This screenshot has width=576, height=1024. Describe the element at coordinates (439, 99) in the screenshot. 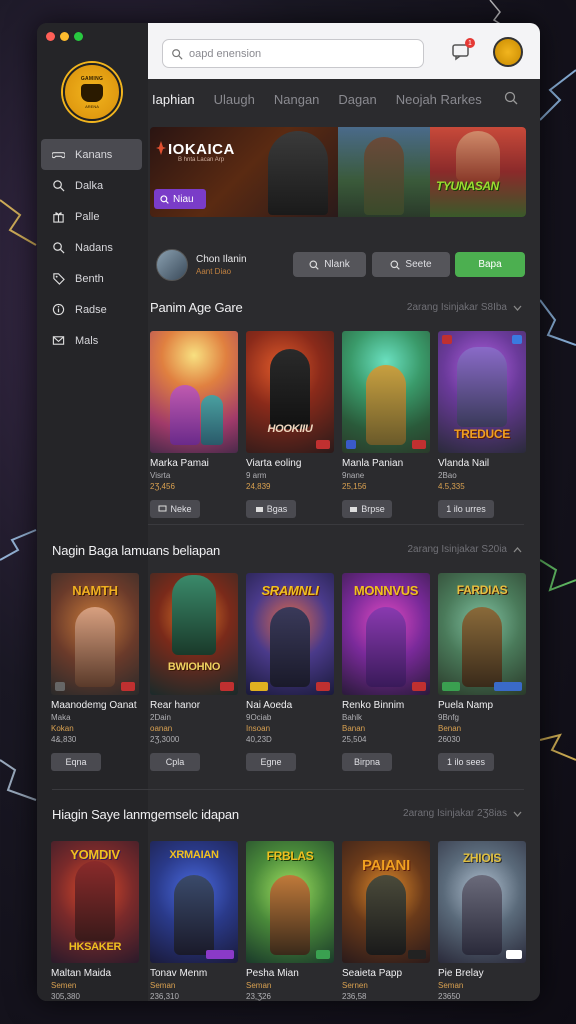

I see `tab-neojah-rarkes: Neojah Rarkes` at that location.